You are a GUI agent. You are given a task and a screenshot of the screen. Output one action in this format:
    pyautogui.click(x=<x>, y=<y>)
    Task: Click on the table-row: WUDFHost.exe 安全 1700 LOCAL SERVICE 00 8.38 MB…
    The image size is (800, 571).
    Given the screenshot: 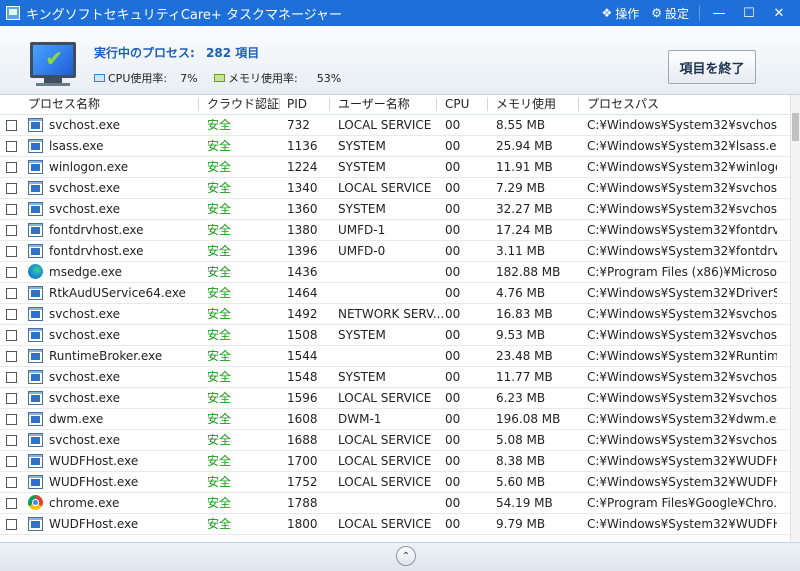 What is the action you would take?
    pyautogui.click(x=395, y=461)
    